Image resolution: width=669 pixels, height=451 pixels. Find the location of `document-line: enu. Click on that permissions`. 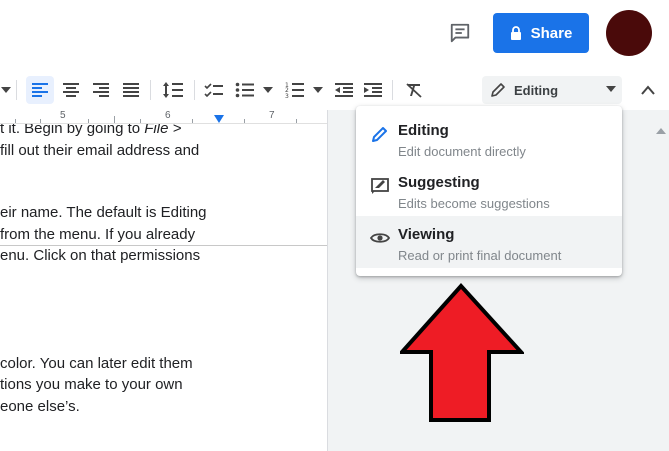

document-line: enu. Click on that permissions is located at coordinates (100, 255).